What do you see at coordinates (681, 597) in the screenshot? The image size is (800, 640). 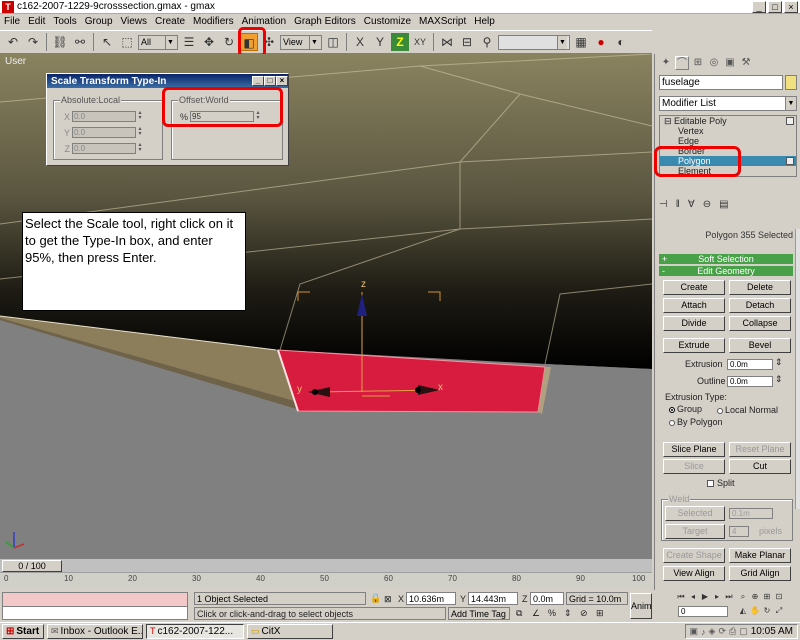 I see `go-to-start-icon: ⏮` at bounding box center [681, 597].